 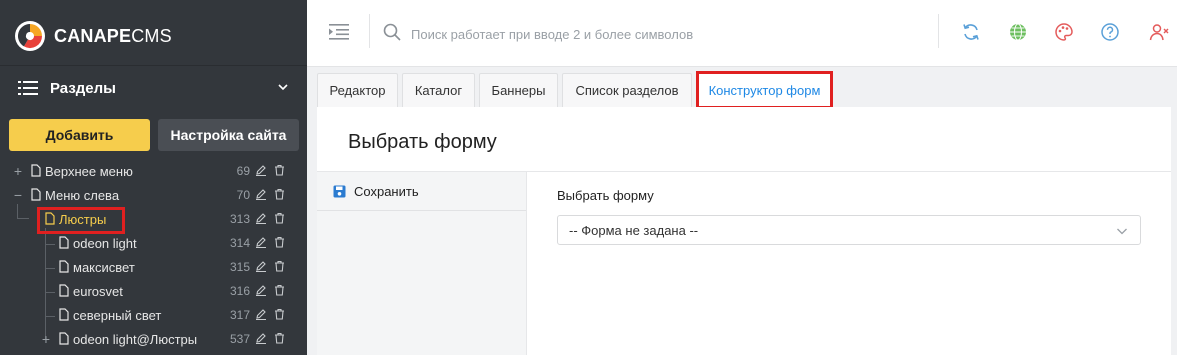 What do you see at coordinates (89, 171) in the screenshot?
I see `tree-item-label: Верхнее меню` at bounding box center [89, 171].